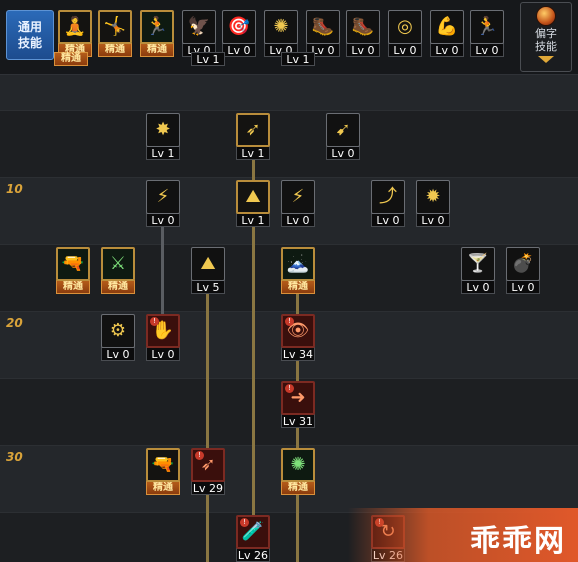 The image size is (578, 562). Describe the element at coordinates (163, 130) in the screenshot. I see `skill-icon: ✸` at that location.